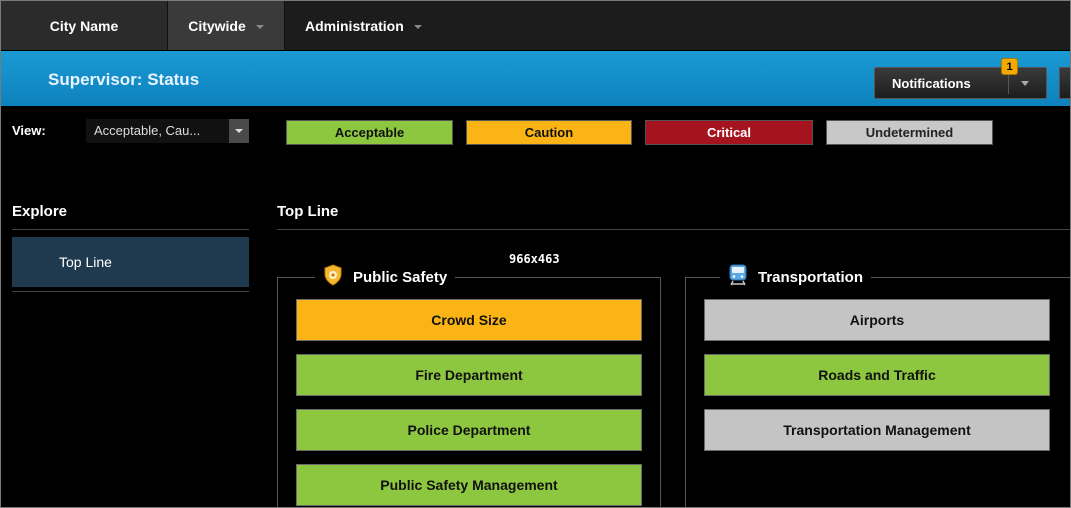 This screenshot has height=508, width=1071. I want to click on tile-roads-and-traffic: Roads and Traffic, so click(877, 375).